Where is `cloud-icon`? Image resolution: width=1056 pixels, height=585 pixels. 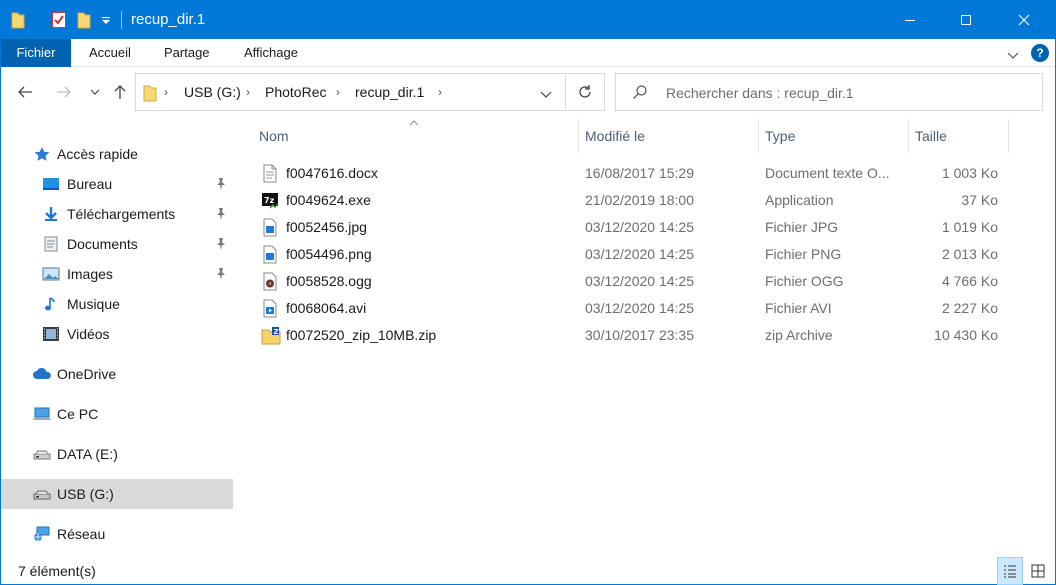
cloud-icon is located at coordinates (41, 374).